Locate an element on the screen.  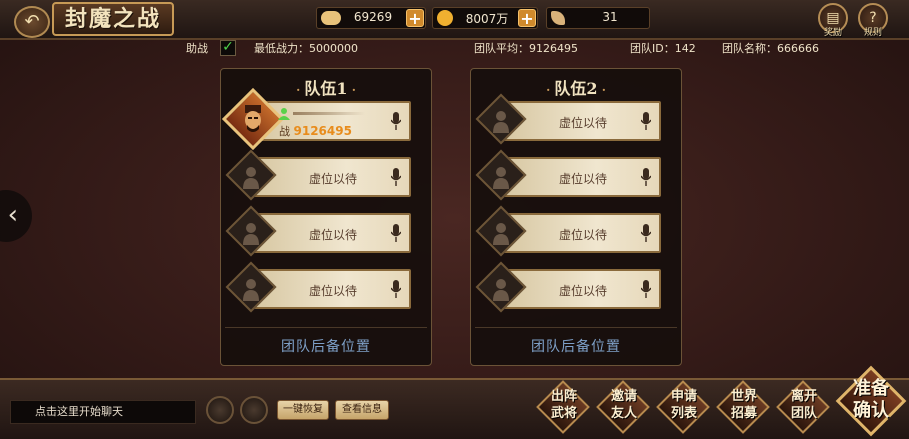
page-title: 封魔之战 is located at coordinates (112, 19).